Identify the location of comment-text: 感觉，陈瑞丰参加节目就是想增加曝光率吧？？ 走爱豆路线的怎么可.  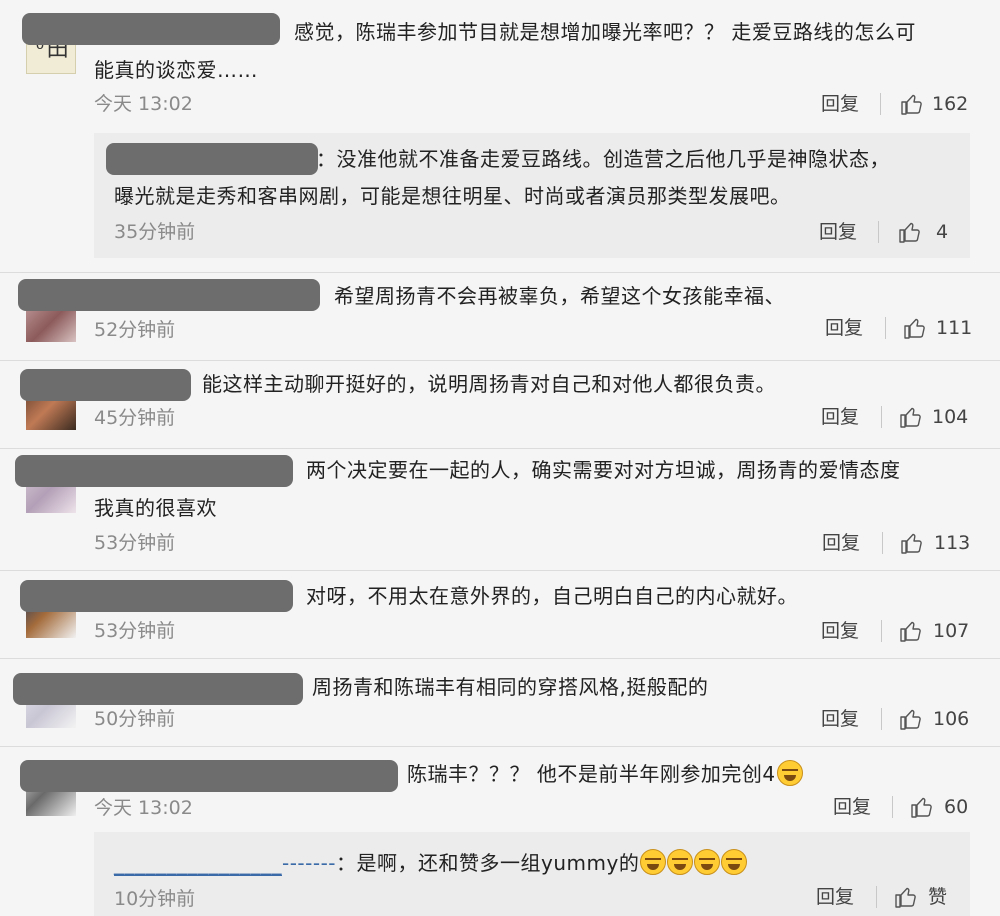
(605, 32).